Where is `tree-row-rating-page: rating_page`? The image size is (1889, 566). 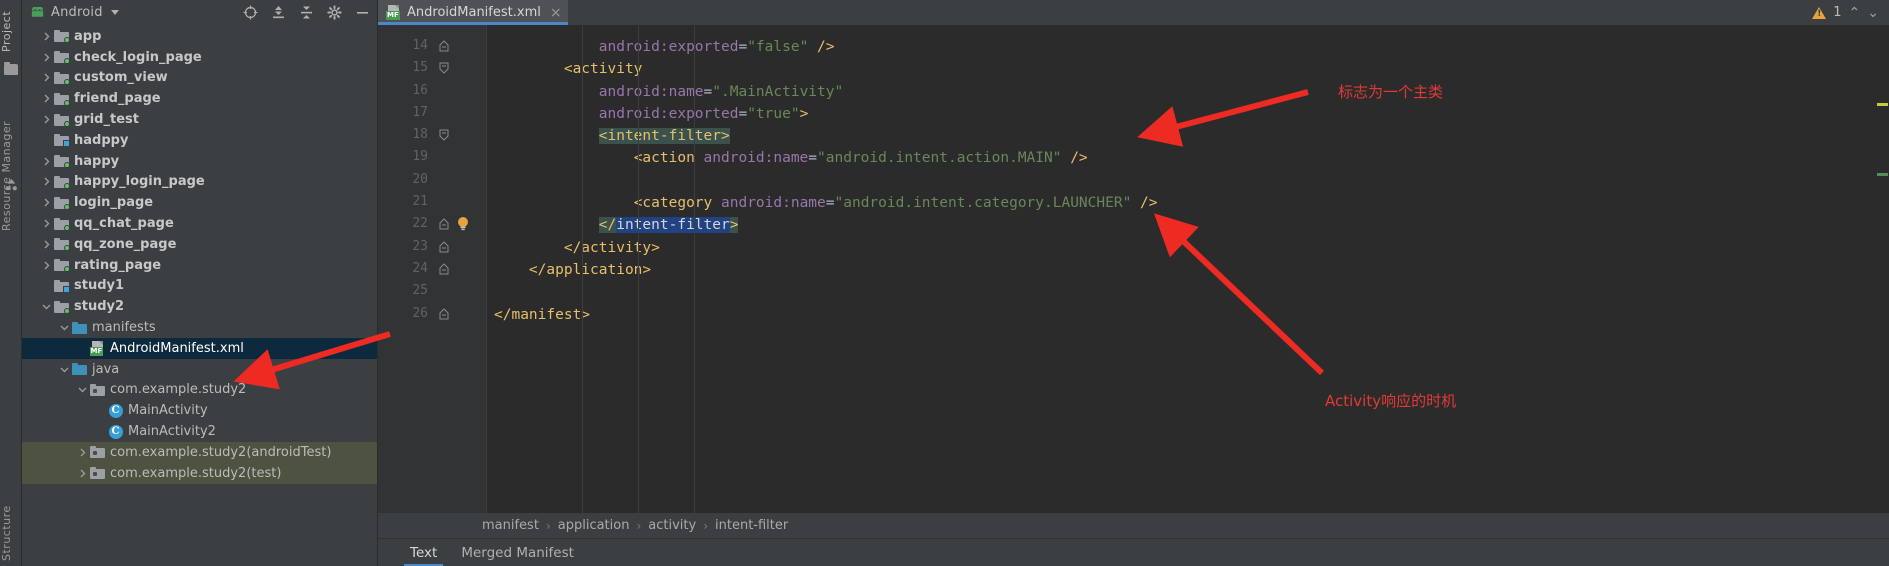
tree-row-rating-page: rating_page is located at coordinates (199, 265).